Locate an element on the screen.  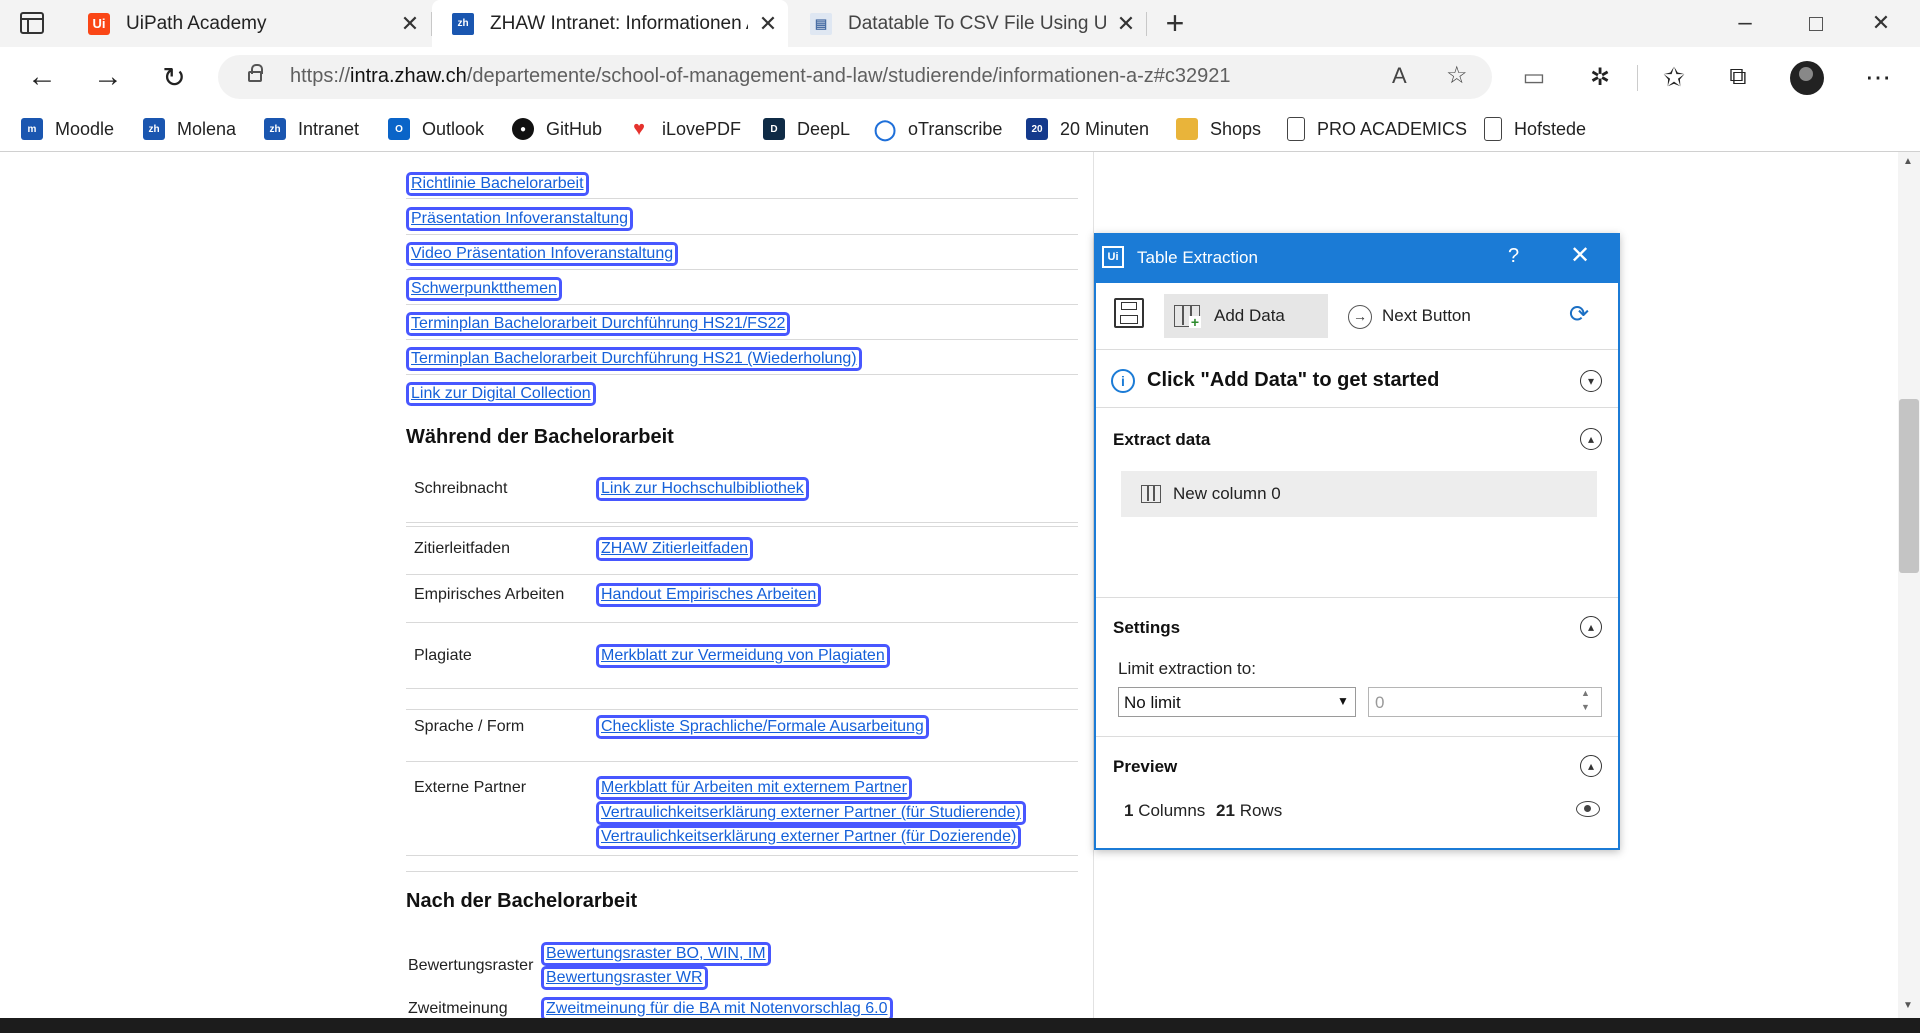
next-button-option: → Next Button is located at coordinates (1421, 316).